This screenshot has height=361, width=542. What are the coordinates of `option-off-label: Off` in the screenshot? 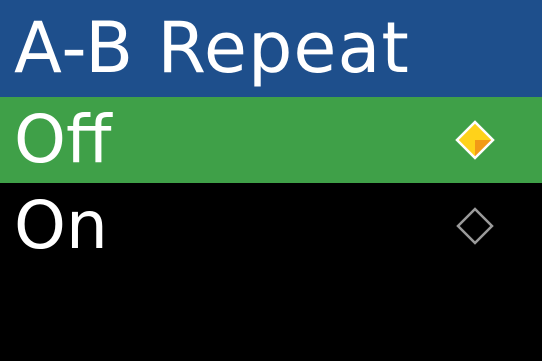 It's located at (63, 139).